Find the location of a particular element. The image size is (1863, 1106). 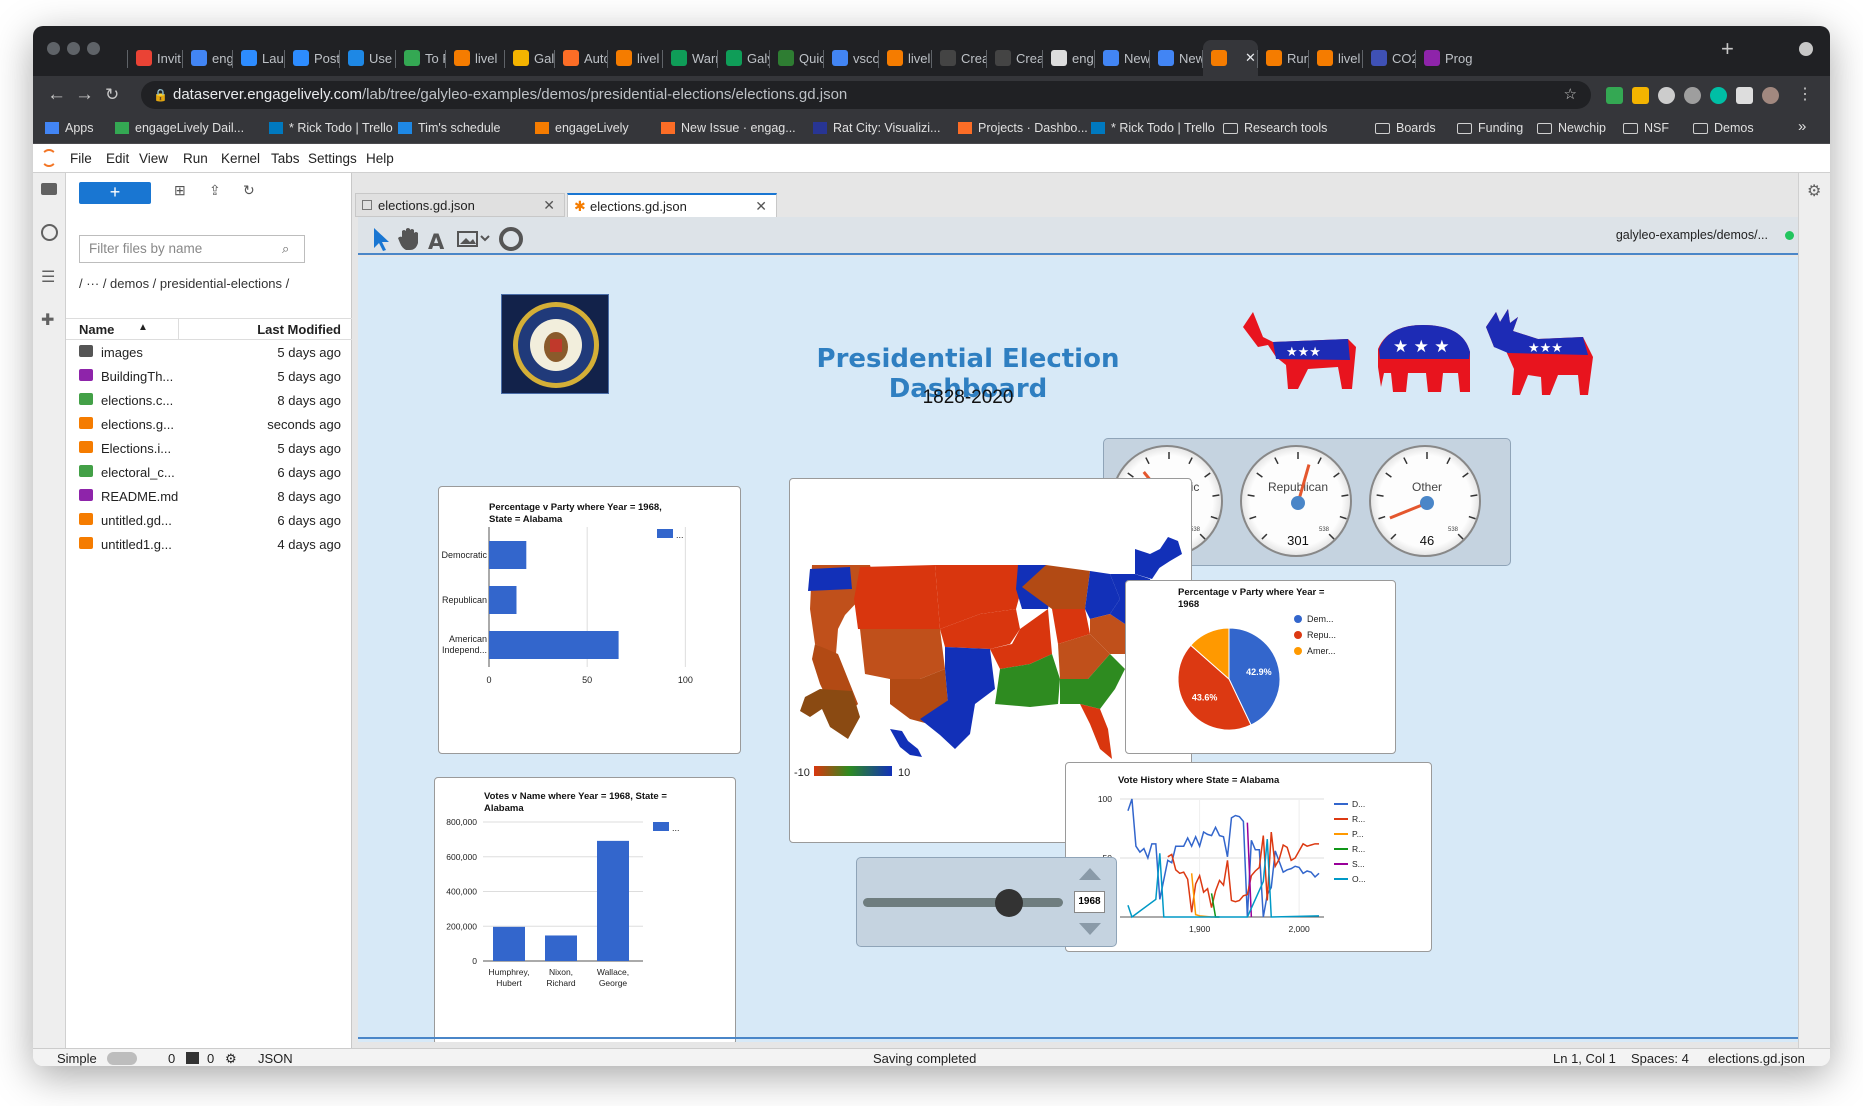

tab-search-icon is located at coordinates (1806, 49).